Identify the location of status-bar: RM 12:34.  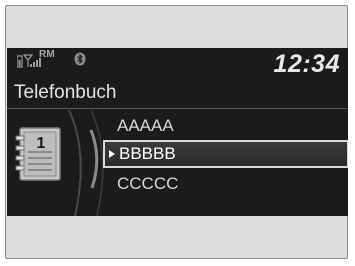
(177, 65).